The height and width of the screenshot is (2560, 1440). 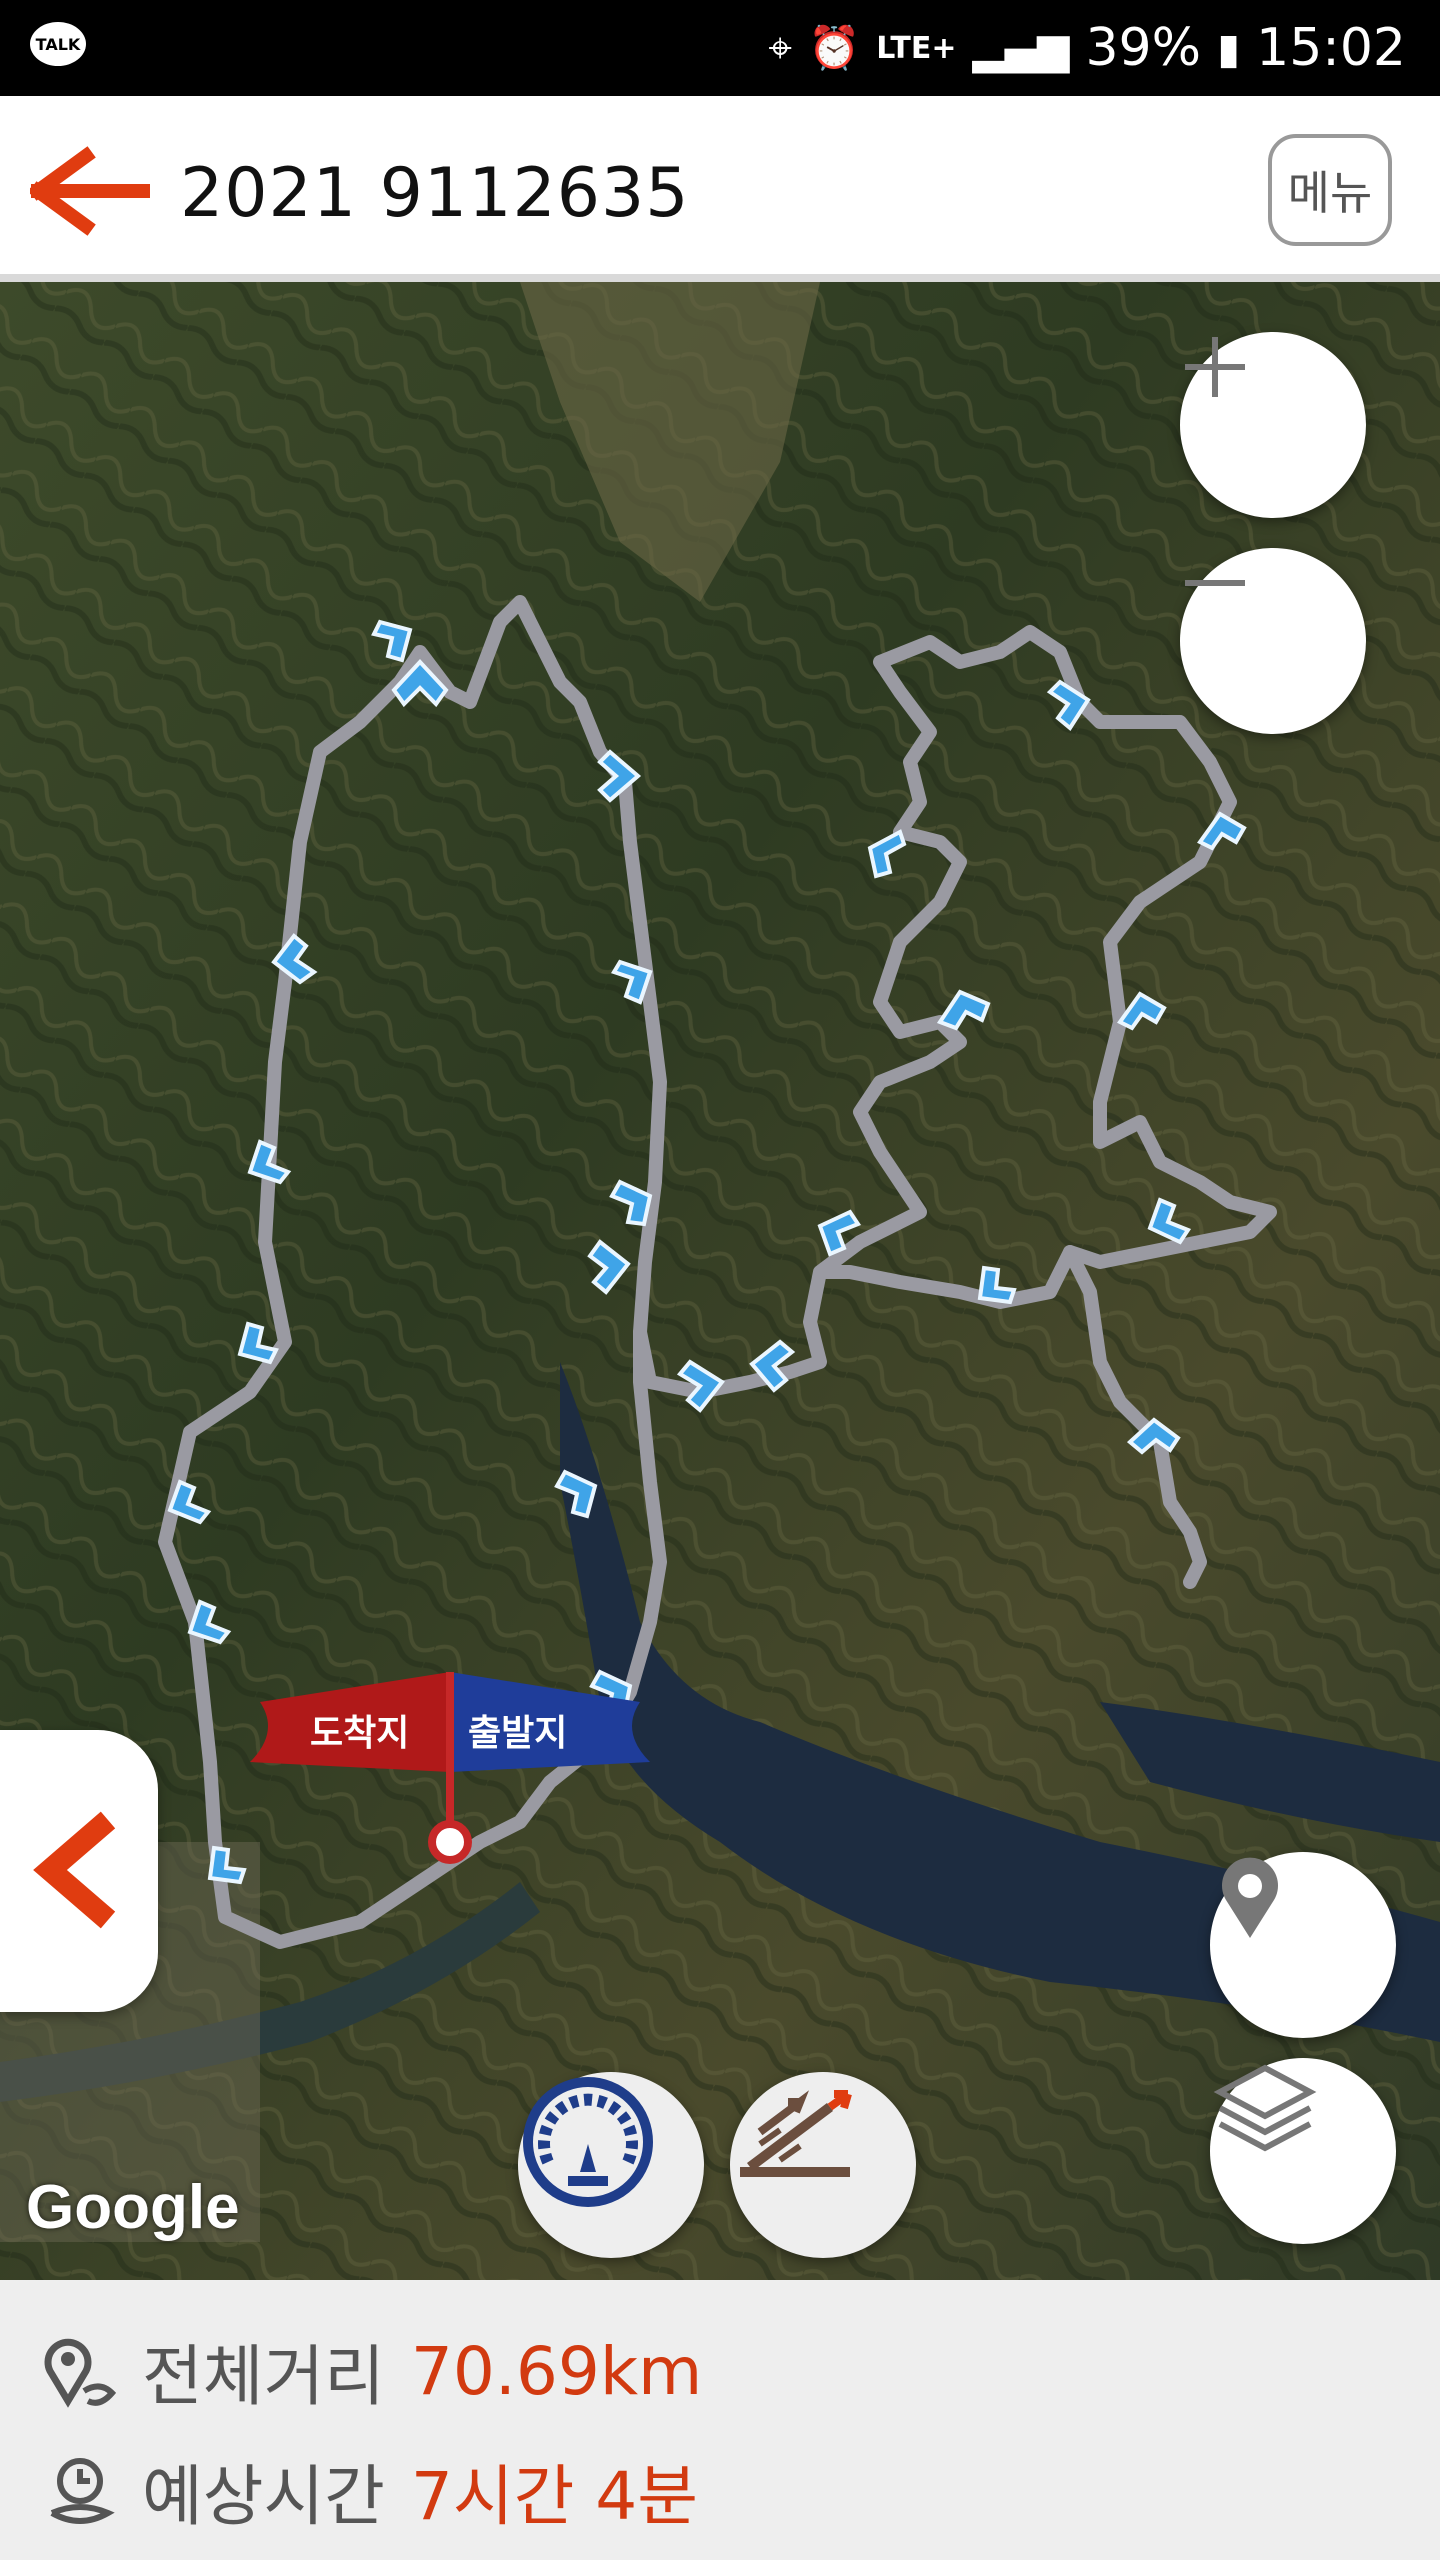 What do you see at coordinates (82, 2491) in the screenshot?
I see `clock-route-icon` at bounding box center [82, 2491].